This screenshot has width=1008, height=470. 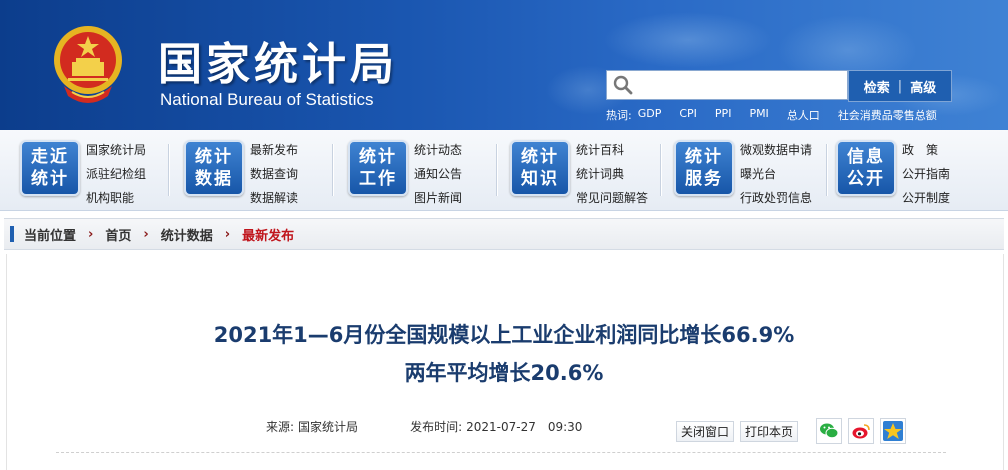 I want to click on hot-words-label: 热词:, so click(x=619, y=115).